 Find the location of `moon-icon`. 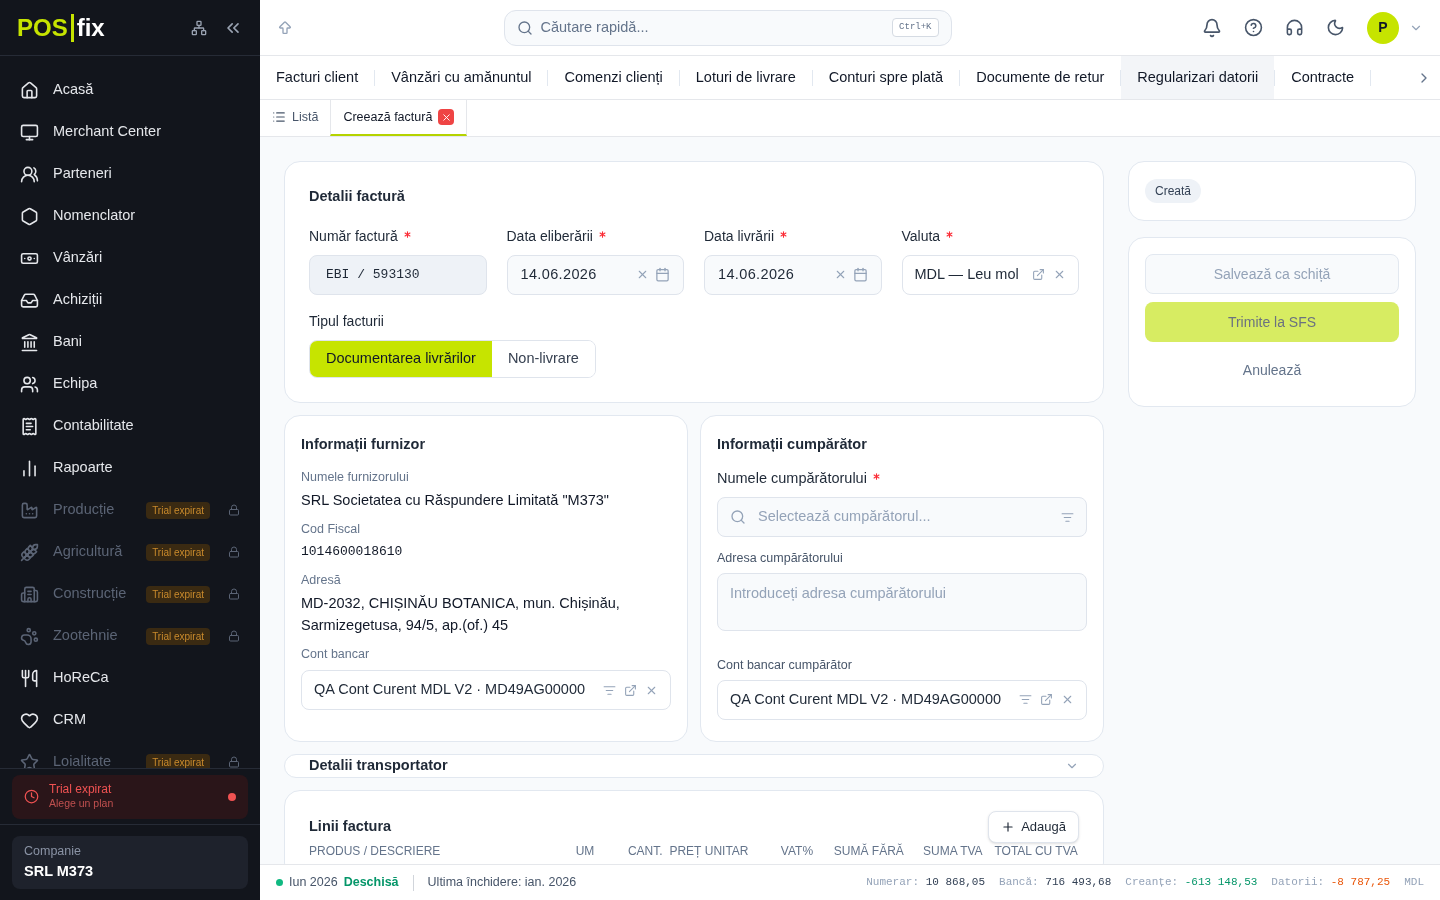

moon-icon is located at coordinates (1335, 27).